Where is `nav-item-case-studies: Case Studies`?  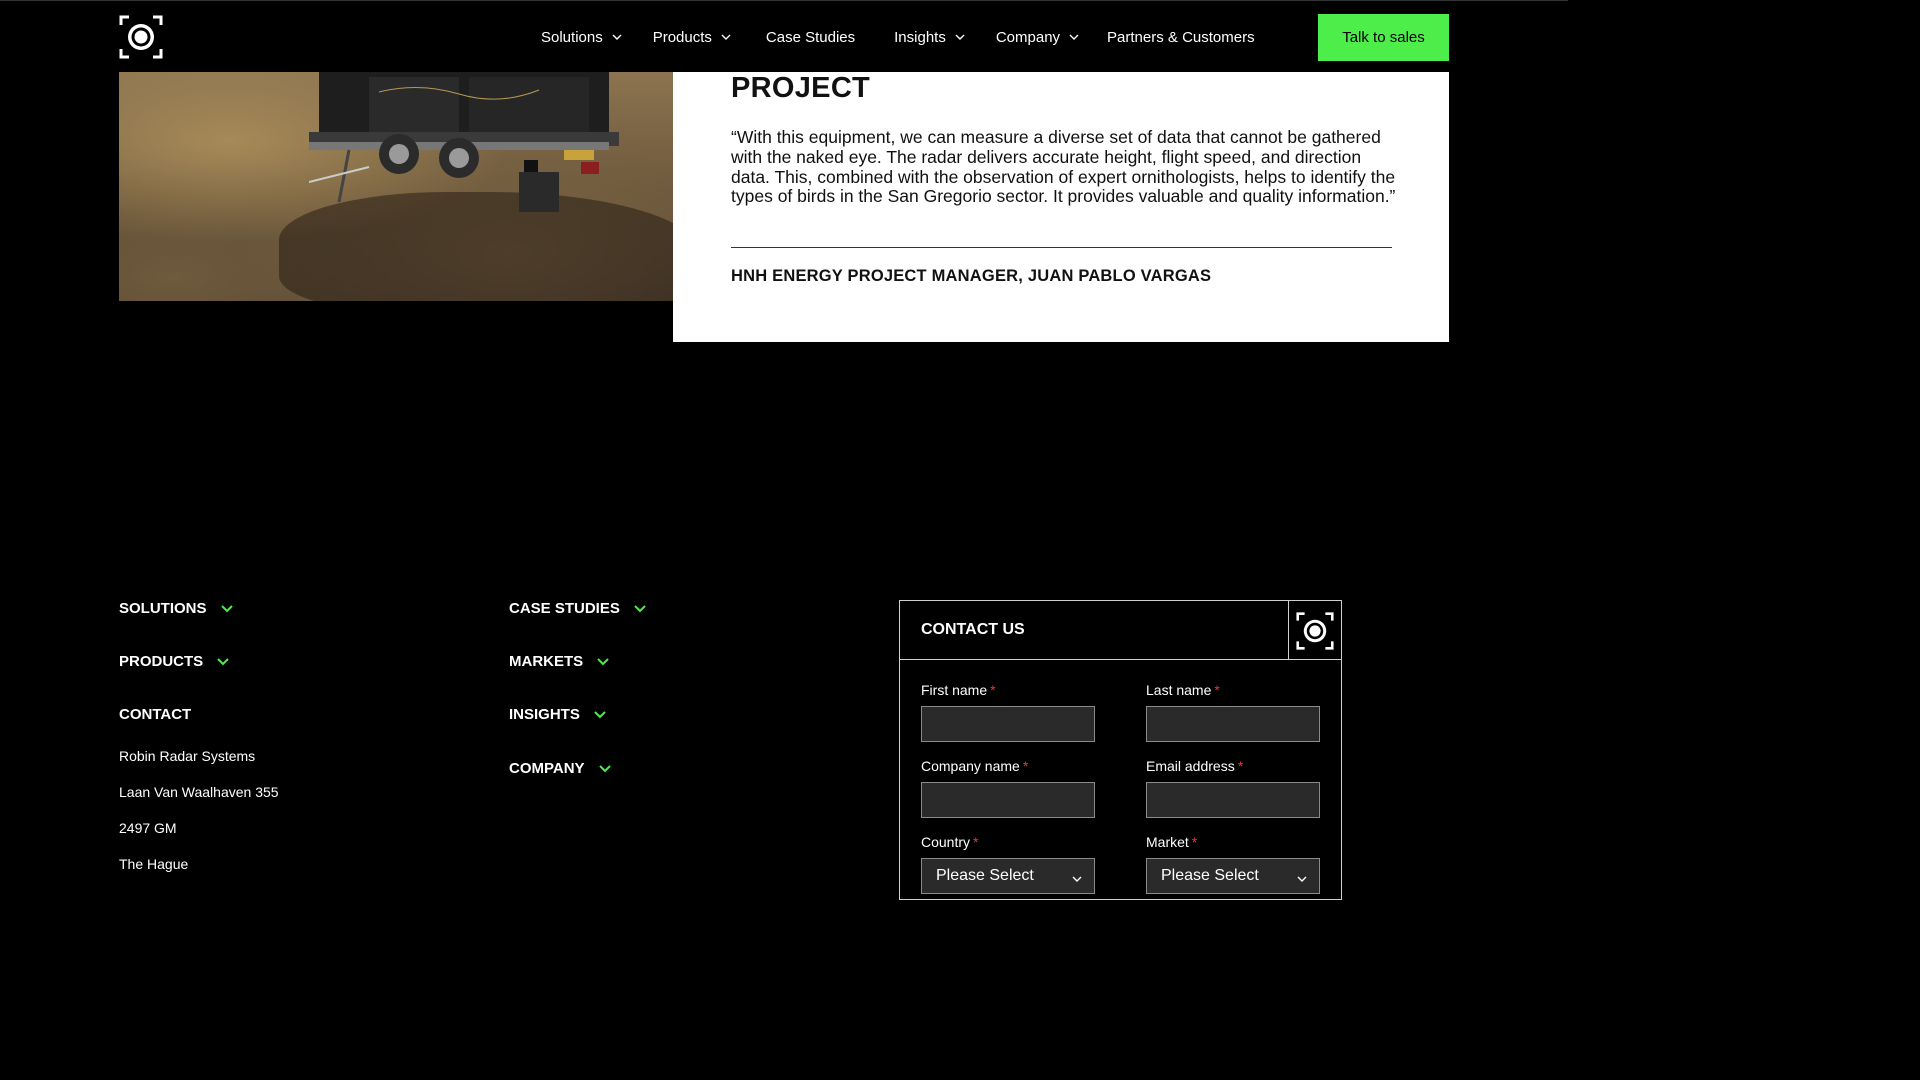 nav-item-case-studies: Case Studies is located at coordinates (810, 37).